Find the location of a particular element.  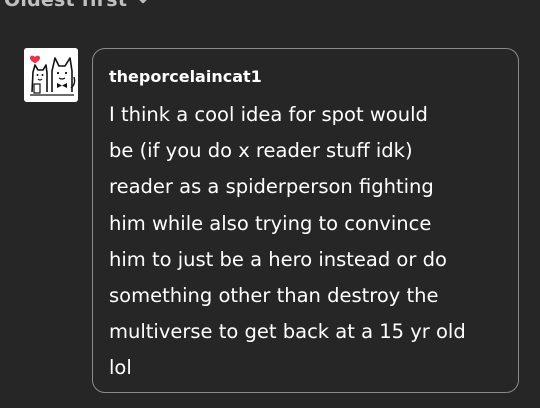

comment-username: theporcelaincat1 is located at coordinates (305, 77).